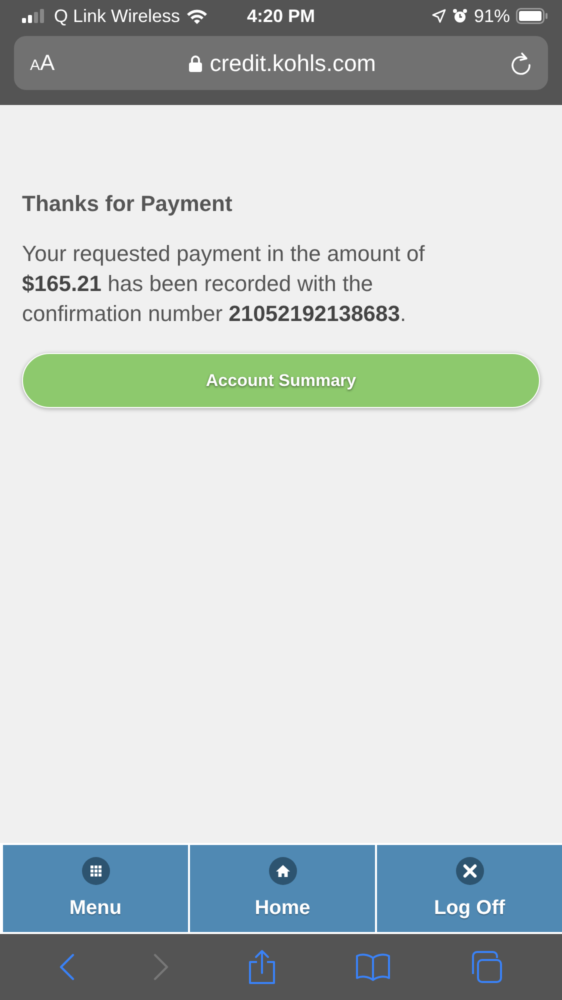 This screenshot has height=1000, width=562. I want to click on address-bar: AA credit.kohls.com, so click(281, 63).